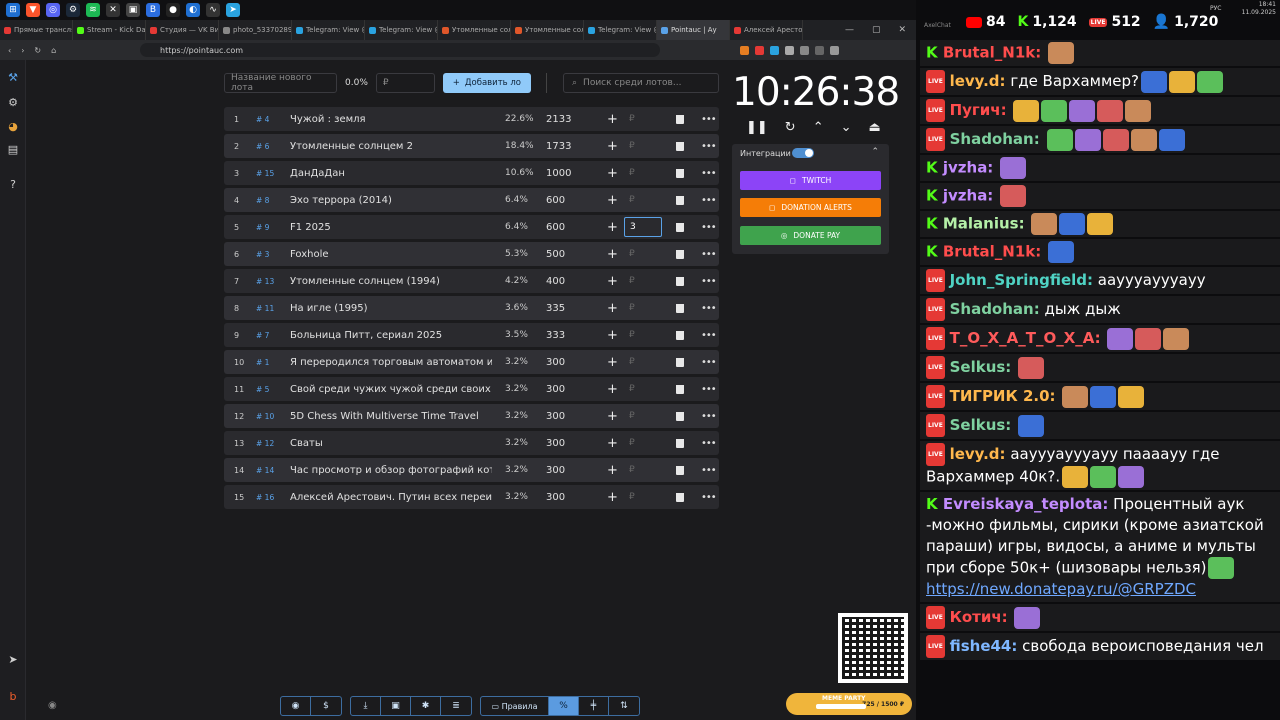  Describe the element at coordinates (766, 30) in the screenshot. I see `browser-tab: Алексей Арестов` at that location.